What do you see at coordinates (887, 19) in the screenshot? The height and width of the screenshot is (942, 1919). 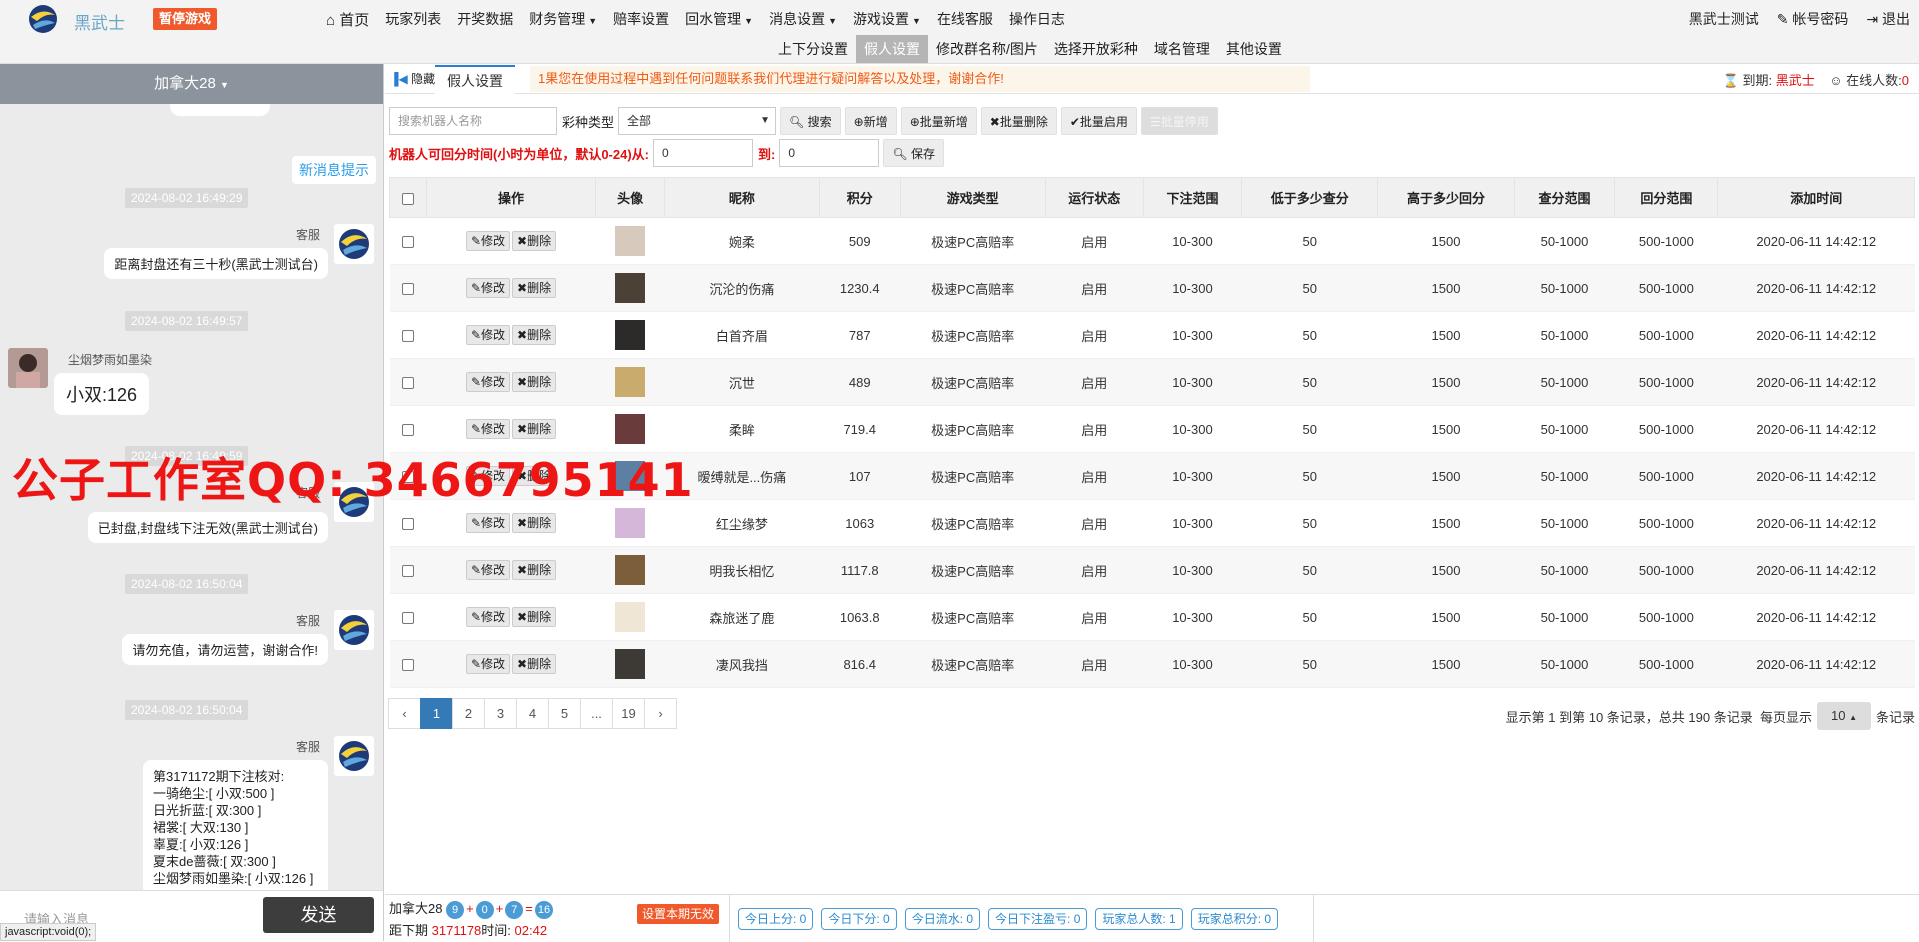 I see `nav-item-7: 游戏设置 ▼` at bounding box center [887, 19].